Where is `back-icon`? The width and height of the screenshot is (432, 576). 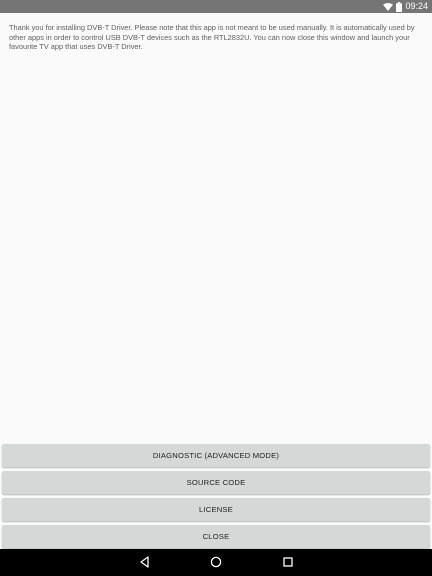 back-icon is located at coordinates (145, 562).